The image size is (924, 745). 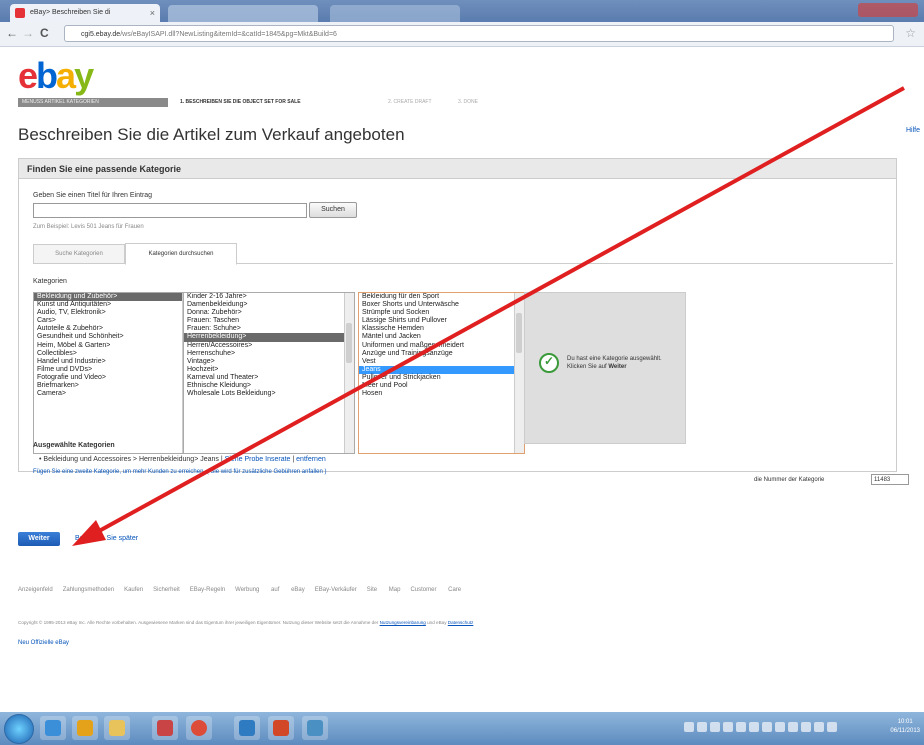 I want to click on ie-taskbar-icon, so click(x=53, y=728).